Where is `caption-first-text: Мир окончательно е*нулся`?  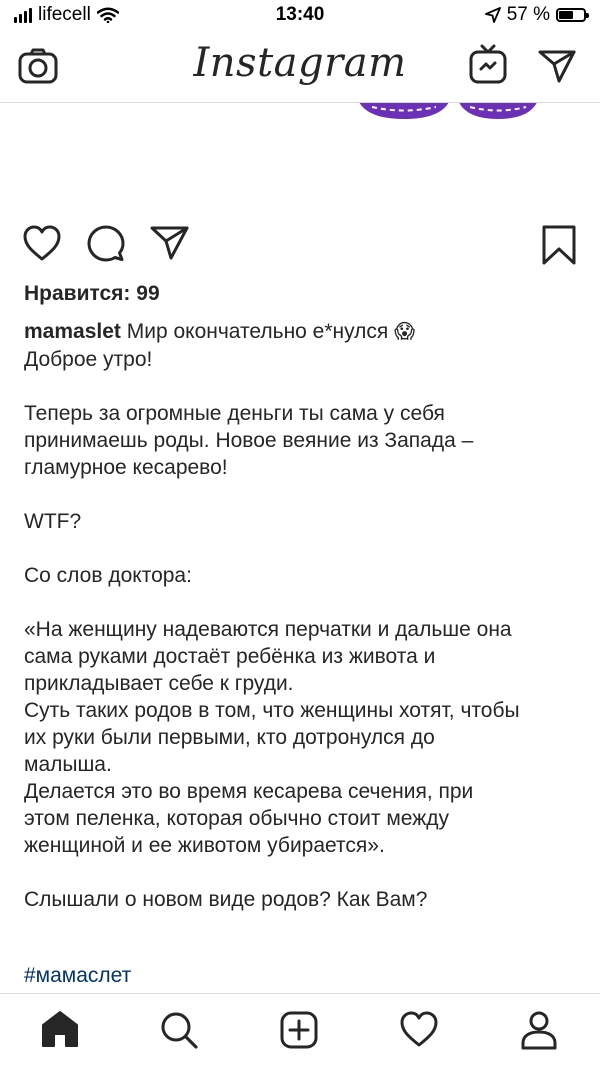 caption-first-text: Мир окончательно е*нулся is located at coordinates (257, 331).